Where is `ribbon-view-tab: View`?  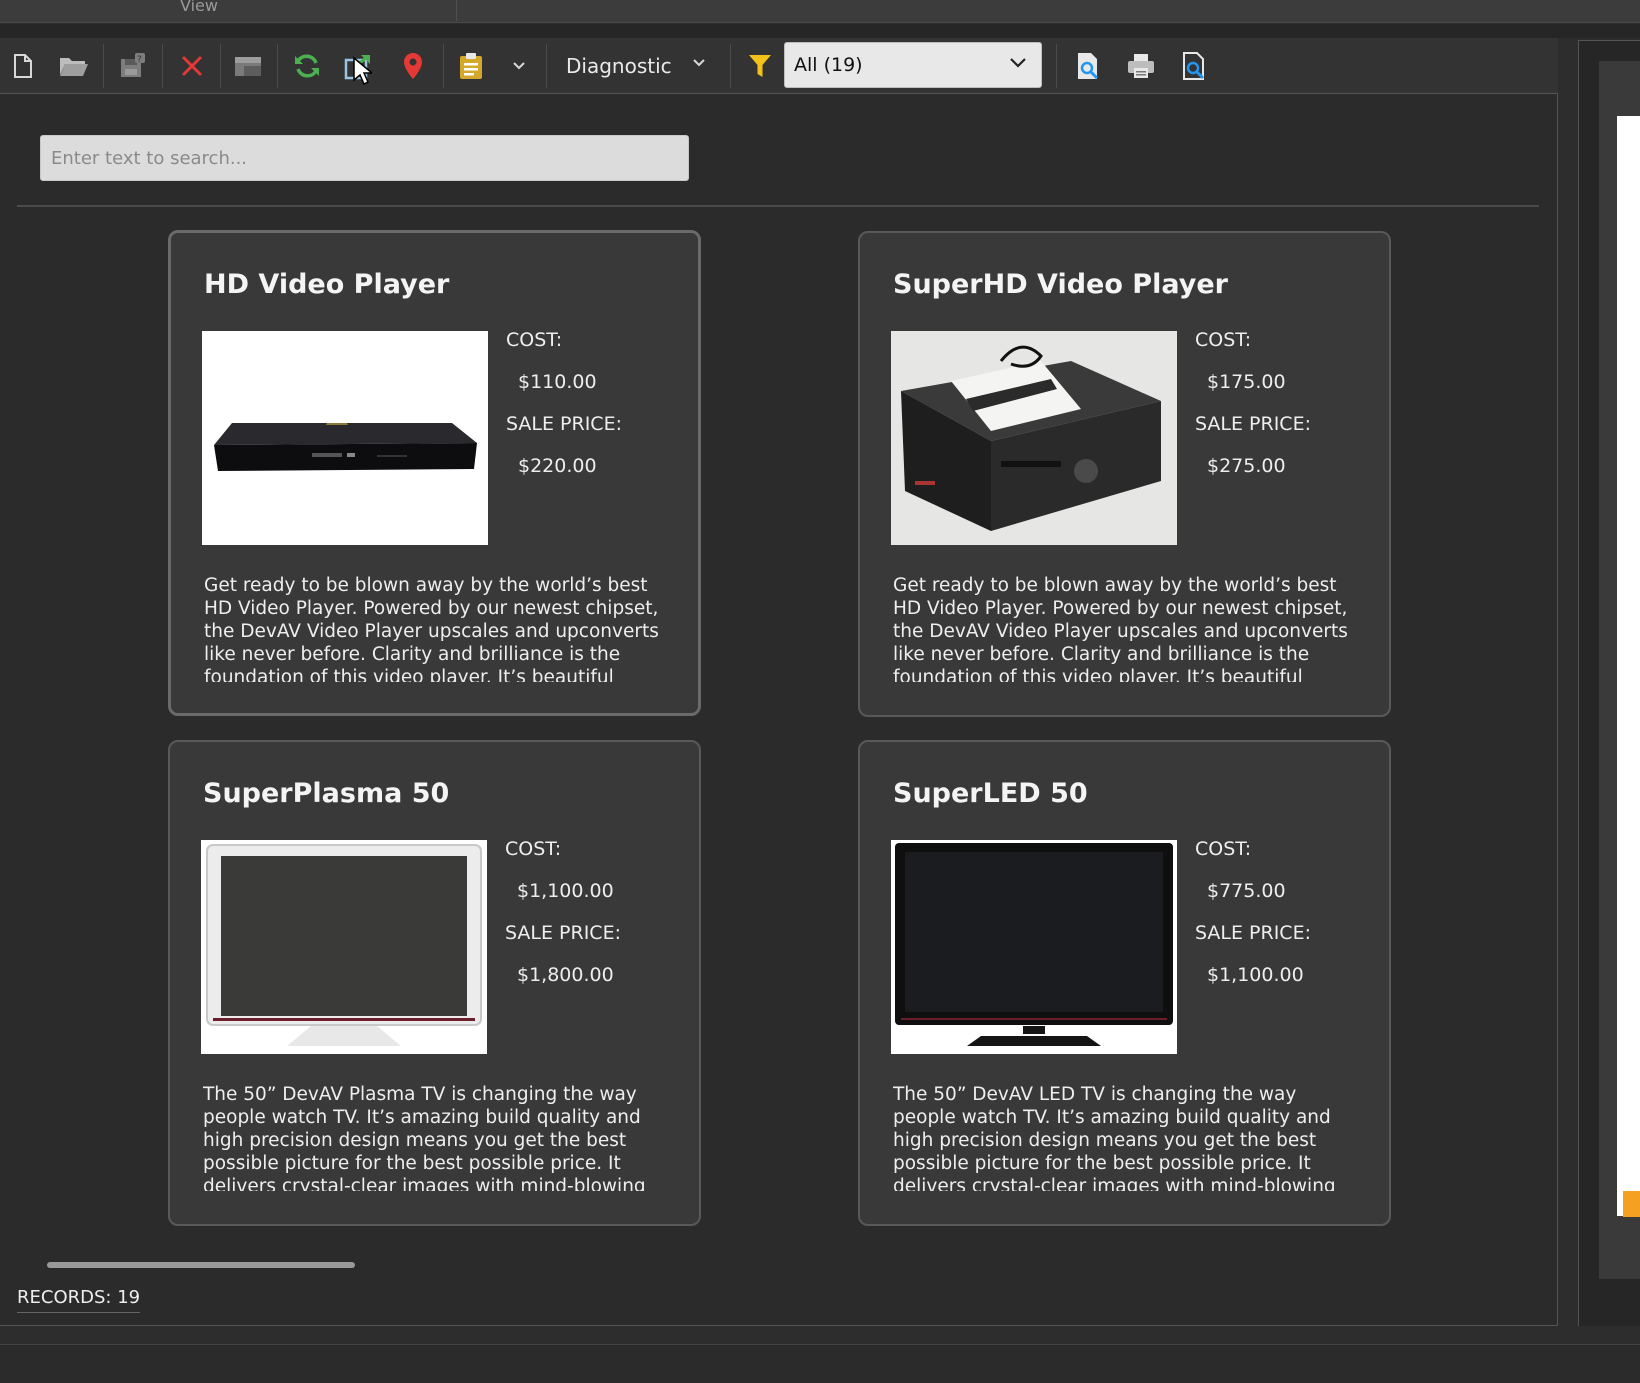
ribbon-view-tab: View is located at coordinates (199, 7).